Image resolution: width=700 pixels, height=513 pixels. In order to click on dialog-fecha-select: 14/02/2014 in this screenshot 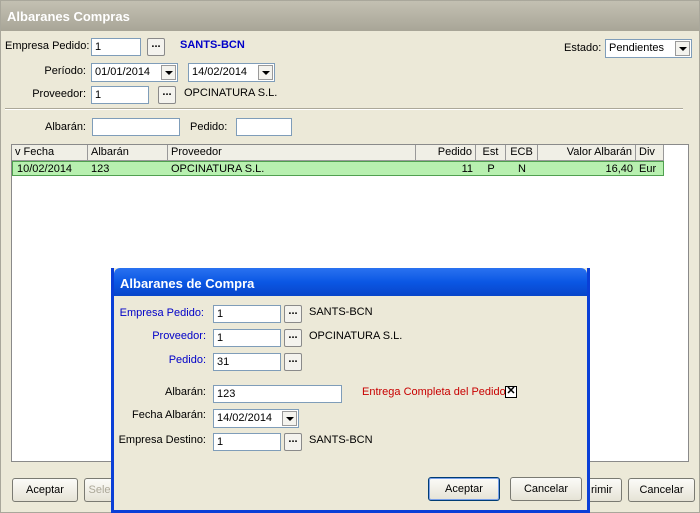, I will do `click(256, 418)`.